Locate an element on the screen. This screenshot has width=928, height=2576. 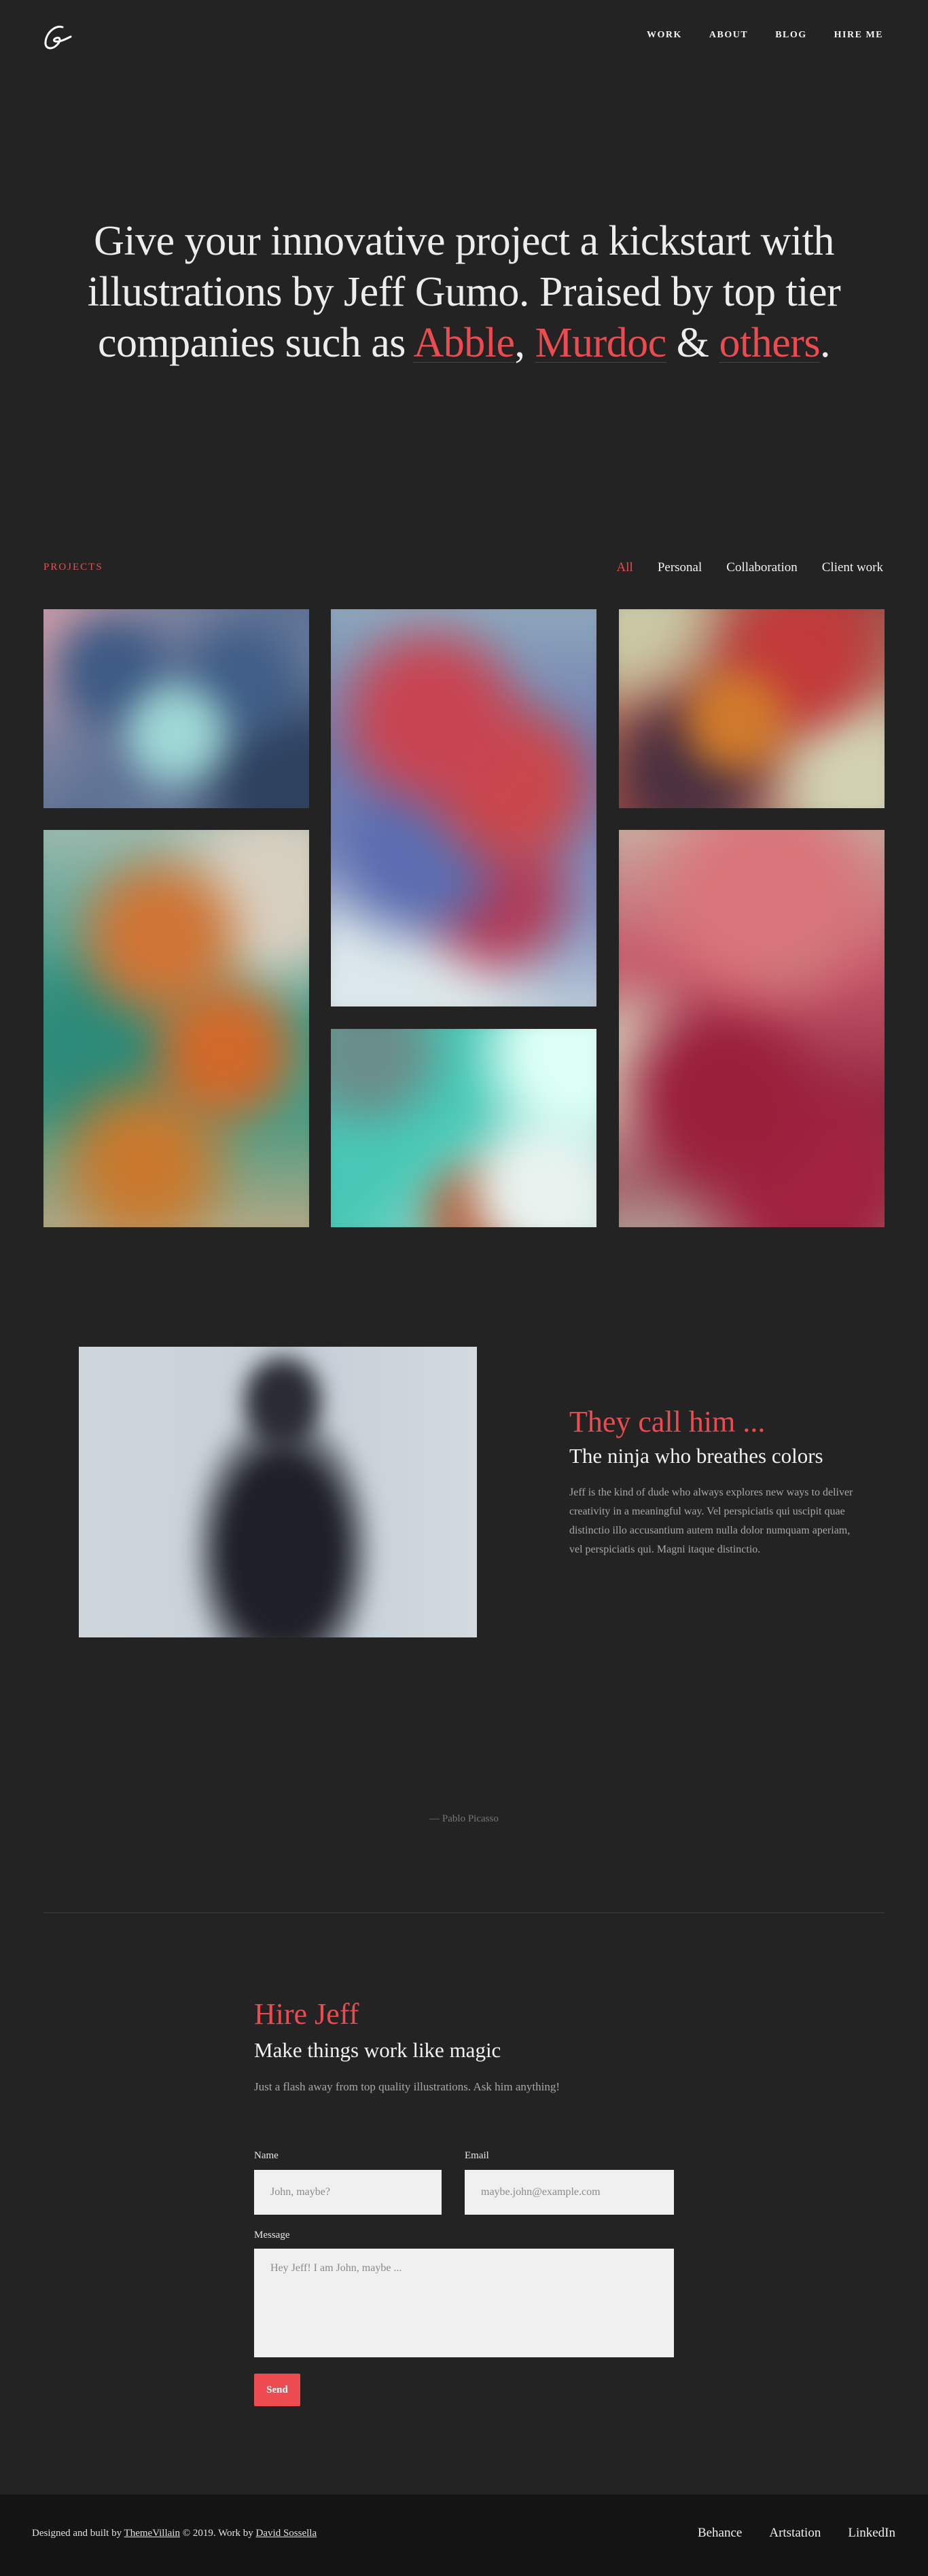
credits-middle: © 2019. Work by is located at coordinates (217, 2533).